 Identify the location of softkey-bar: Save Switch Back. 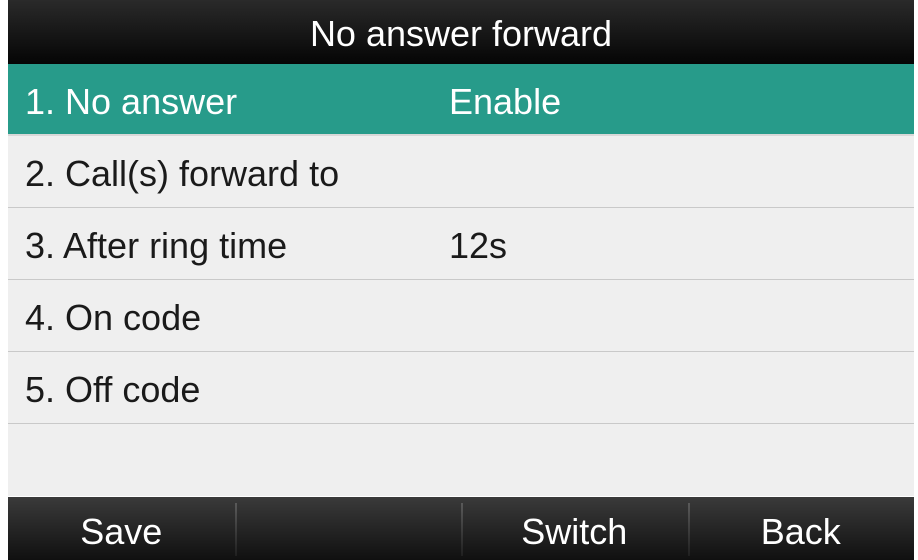
(461, 528).